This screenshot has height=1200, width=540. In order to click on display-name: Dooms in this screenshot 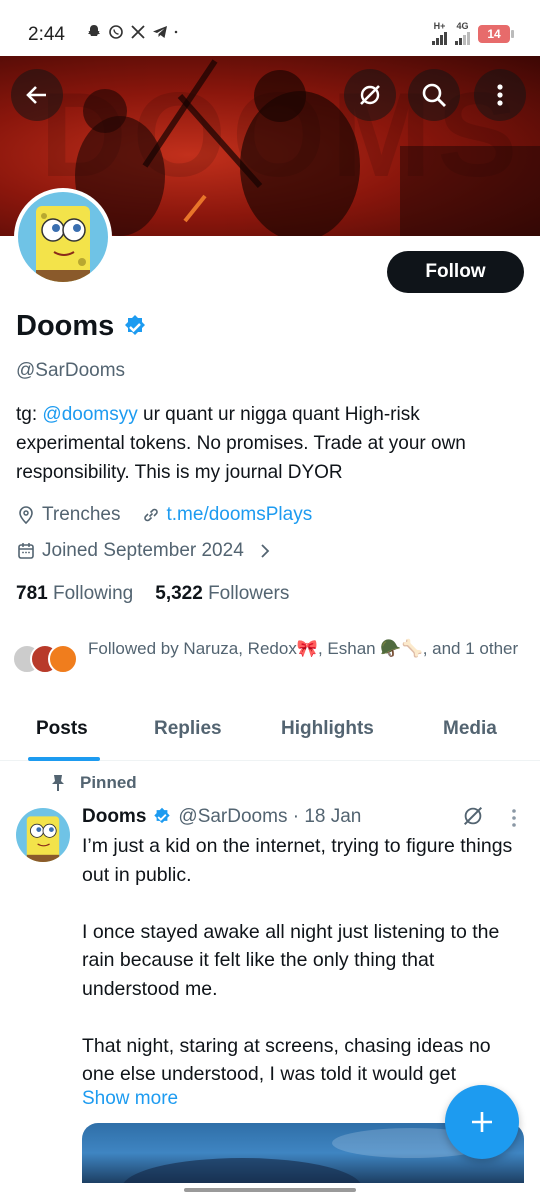, I will do `click(65, 326)`.